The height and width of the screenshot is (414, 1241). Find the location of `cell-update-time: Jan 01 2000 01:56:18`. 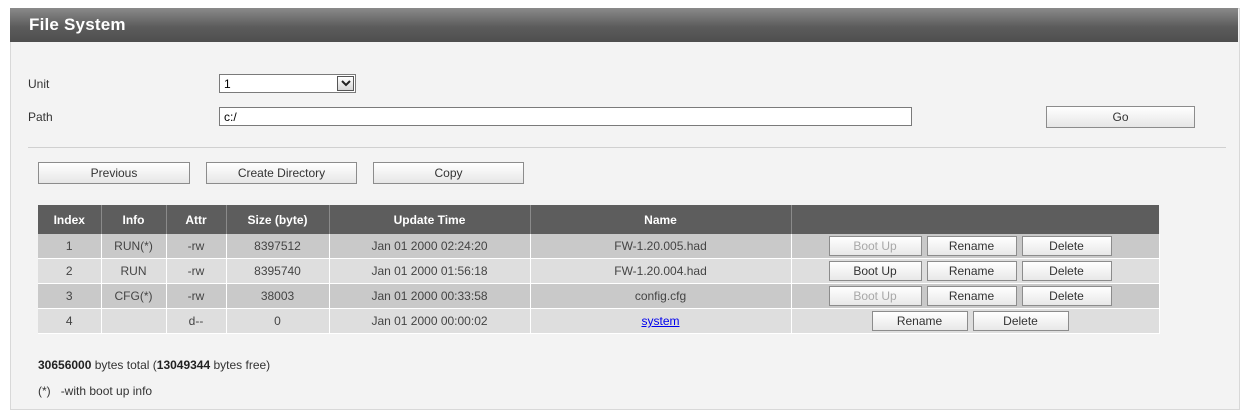

cell-update-time: Jan 01 2000 01:56:18 is located at coordinates (430, 271).